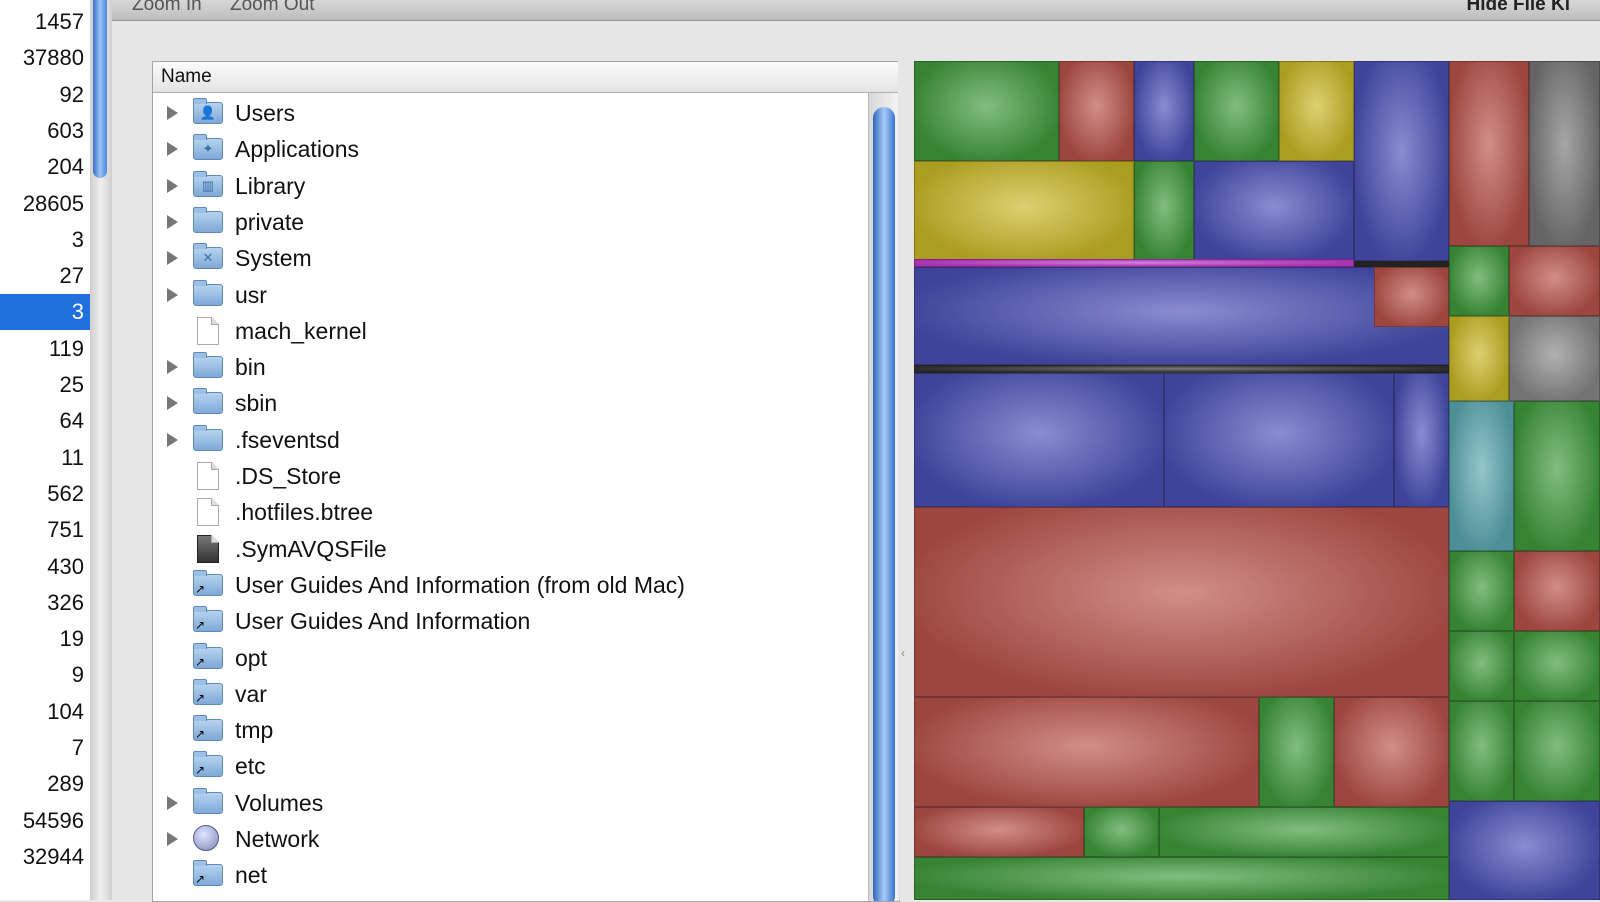 This screenshot has width=1600, height=902. What do you see at coordinates (100, 89) in the screenshot?
I see `counts-scroll-thumb` at bounding box center [100, 89].